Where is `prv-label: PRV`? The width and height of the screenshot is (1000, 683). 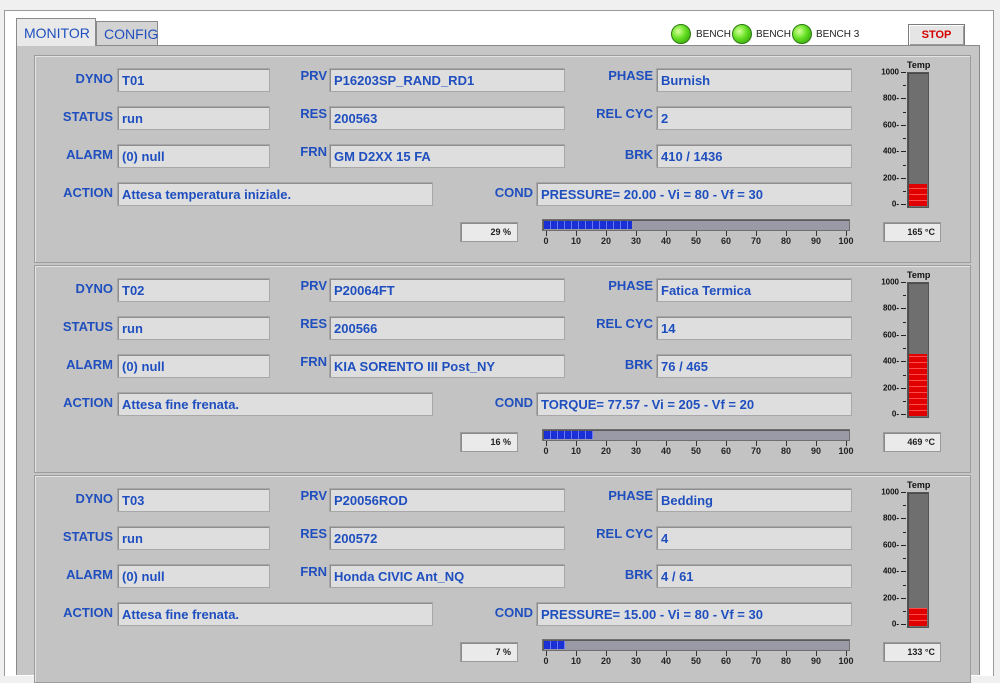
prv-label: PRV is located at coordinates (314, 285).